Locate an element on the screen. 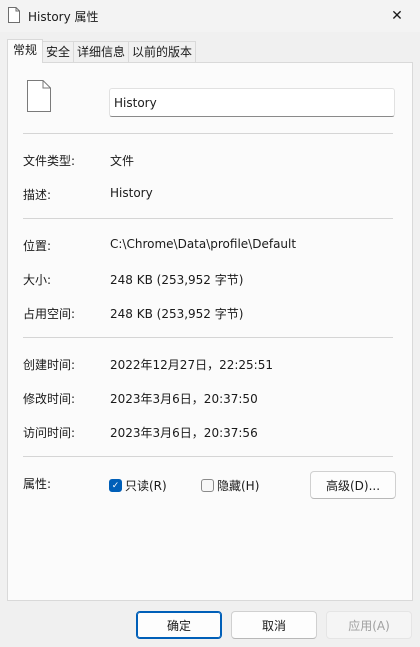  file-type-label: 文件类型: is located at coordinates (49, 161).